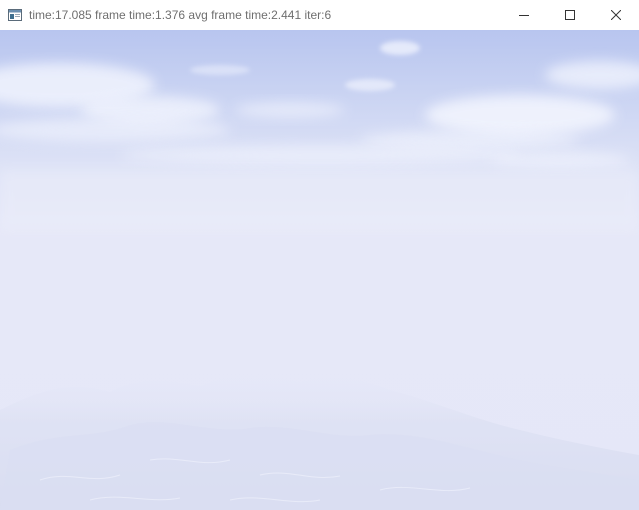 This screenshot has height=510, width=639. Describe the element at coordinates (319, 200) in the screenshot. I see `horizon-haze` at that location.